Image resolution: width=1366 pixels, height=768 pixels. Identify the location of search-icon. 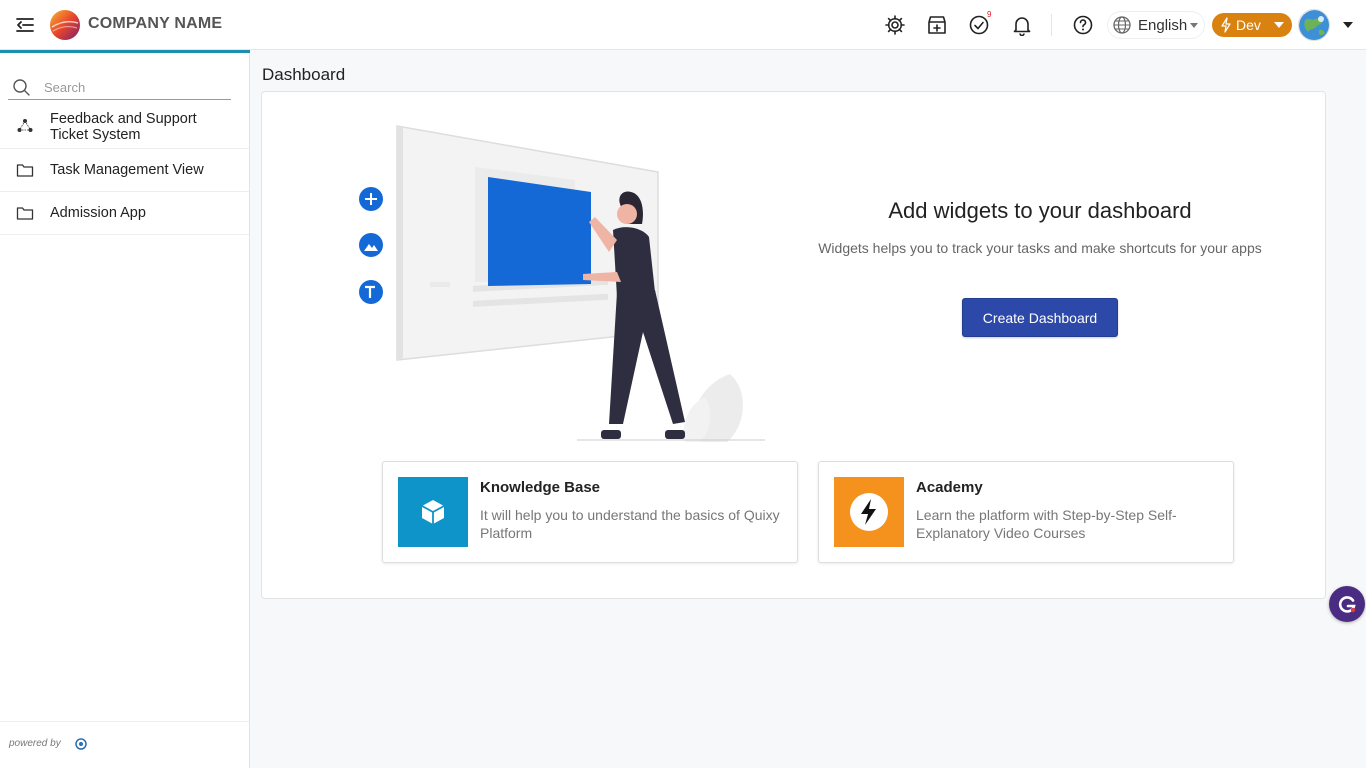
(21, 87).